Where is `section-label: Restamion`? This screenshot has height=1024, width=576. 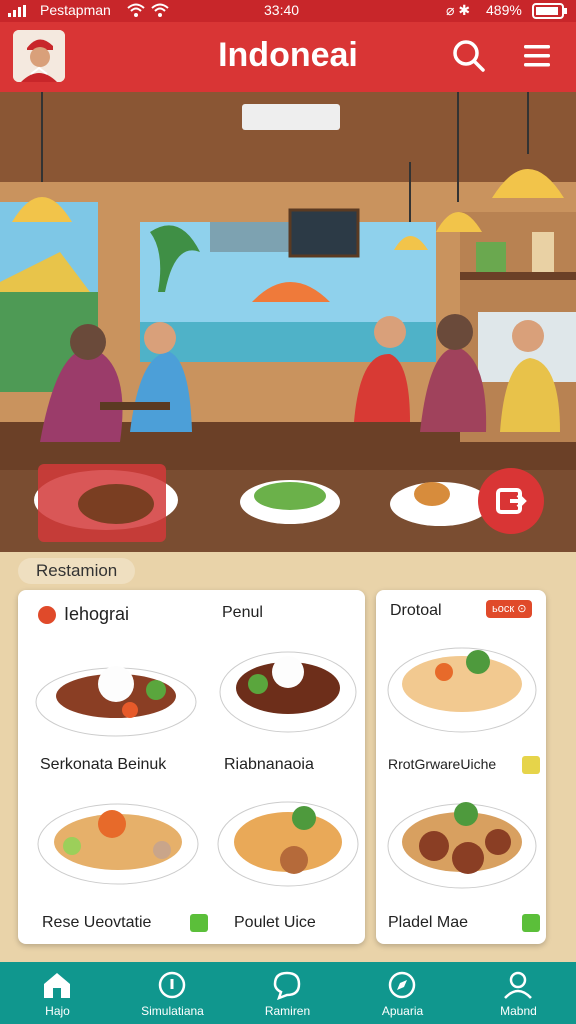 section-label: Restamion is located at coordinates (77, 571).